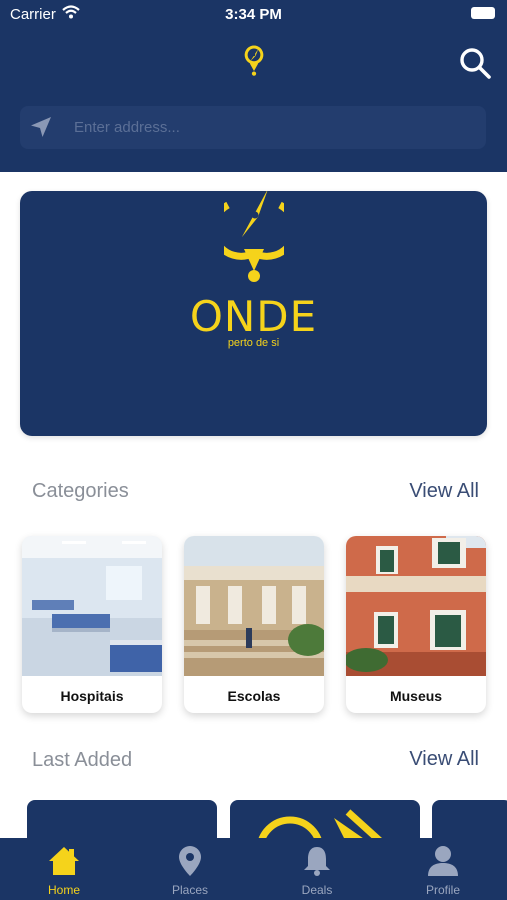 The width and height of the screenshot is (507, 900). What do you see at coordinates (483, 13) in the screenshot?
I see `battery-icon` at bounding box center [483, 13].